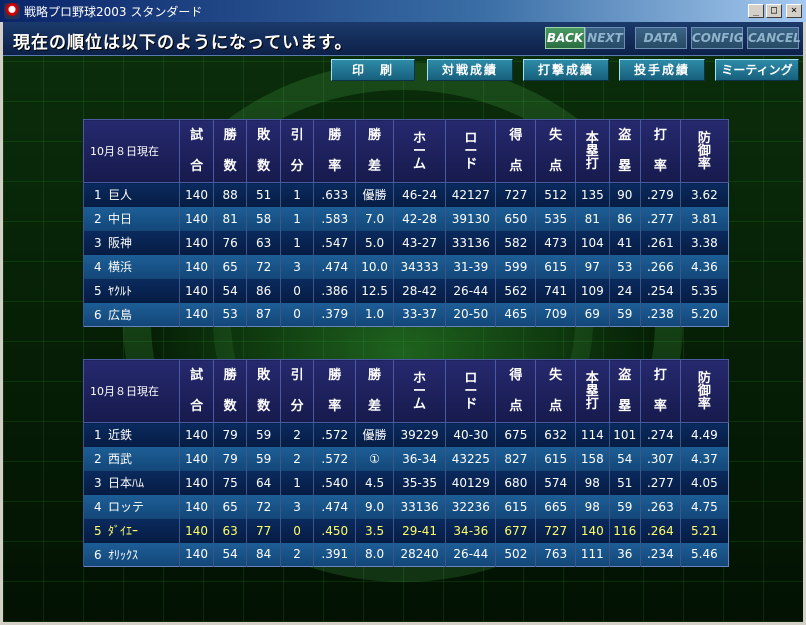  What do you see at coordinates (660, 290) in the screenshot?
I see `stat-avg: .254` at bounding box center [660, 290].